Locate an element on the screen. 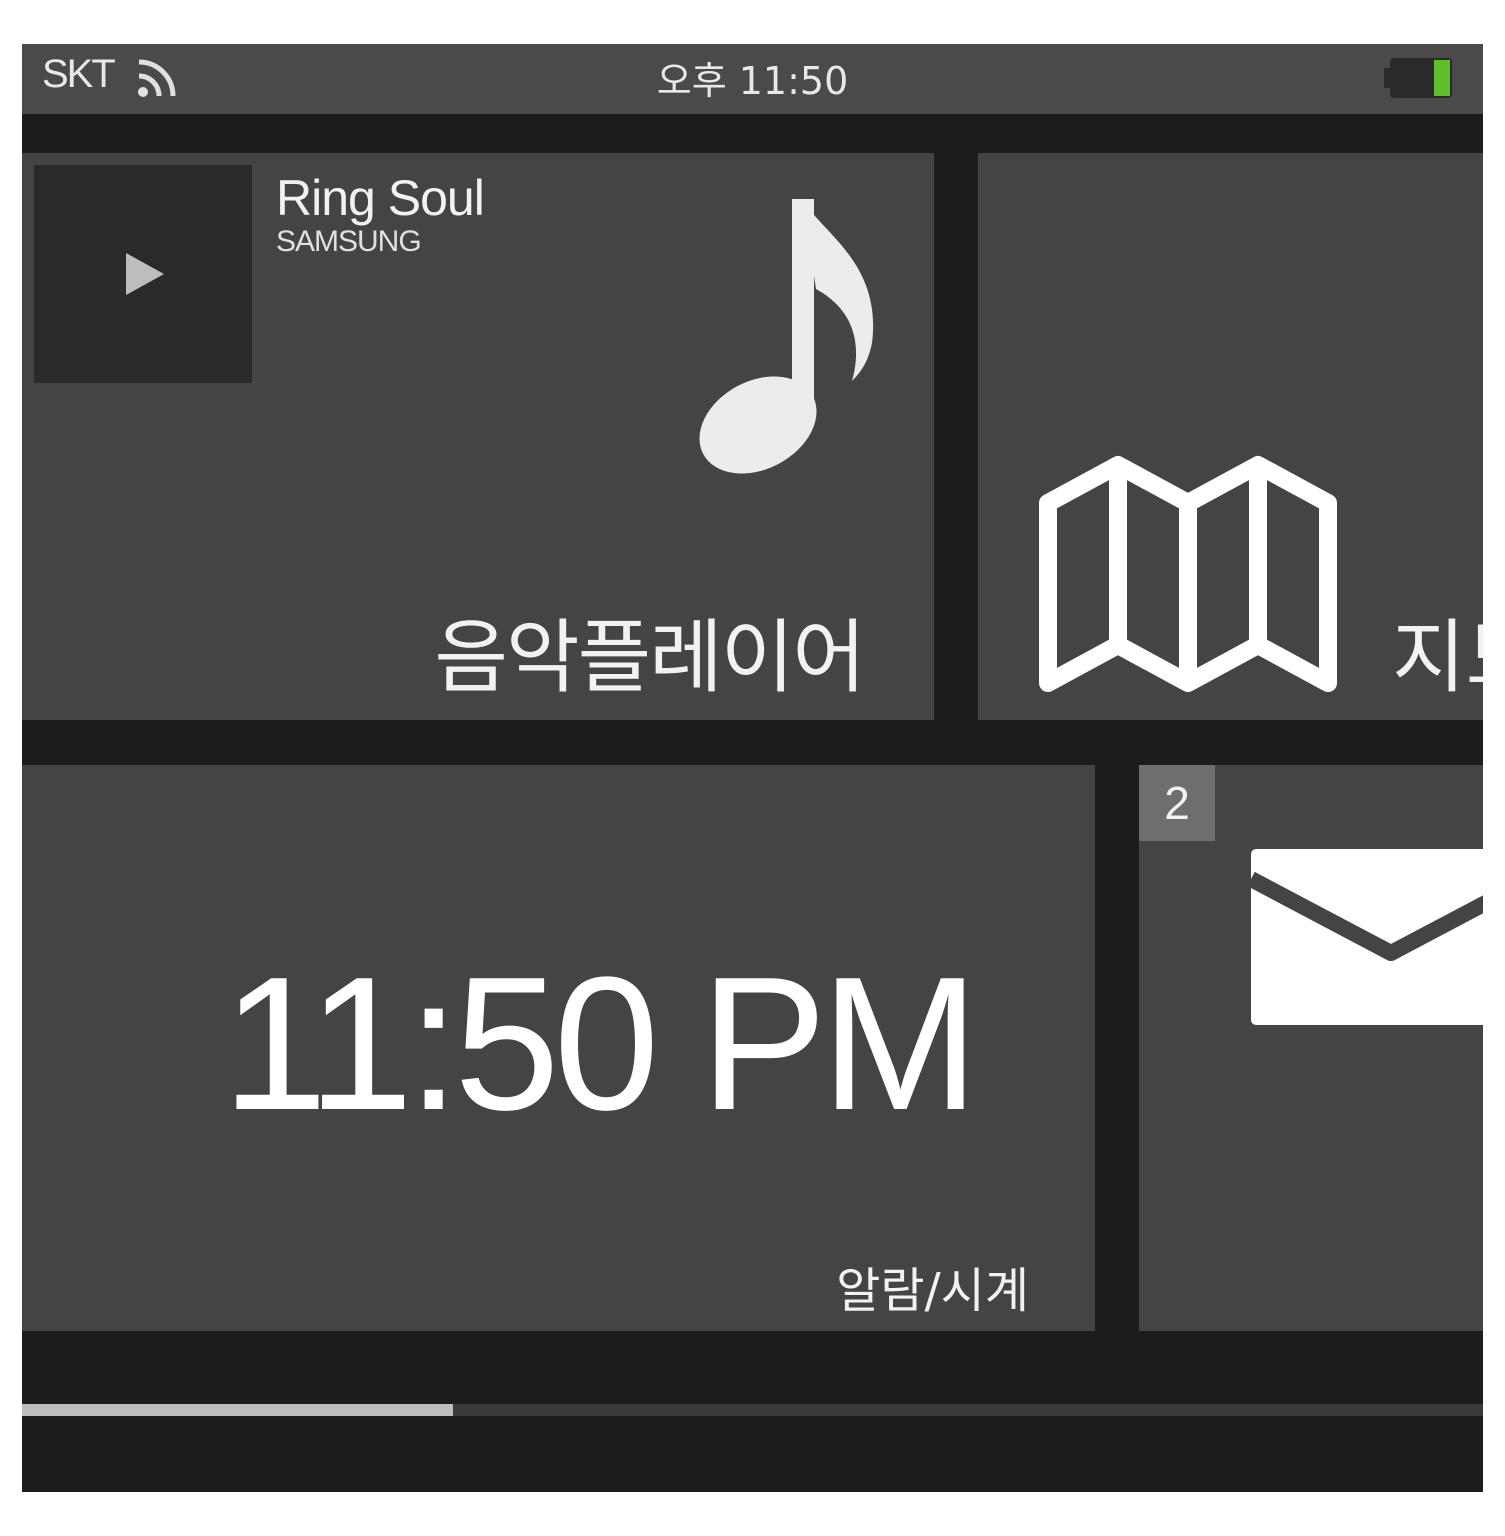  battery-icon is located at coordinates (1418, 78).